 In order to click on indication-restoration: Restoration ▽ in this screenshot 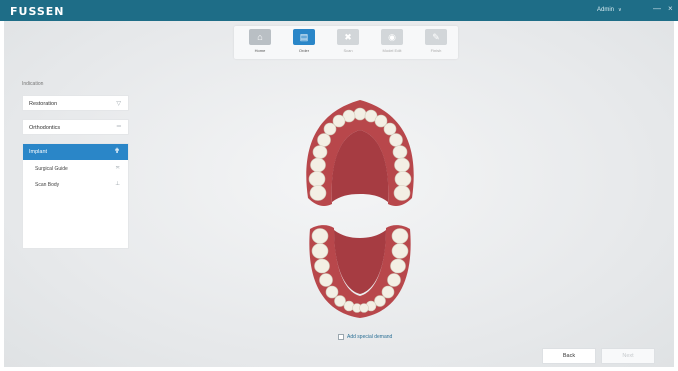, I will do `click(75, 103)`.